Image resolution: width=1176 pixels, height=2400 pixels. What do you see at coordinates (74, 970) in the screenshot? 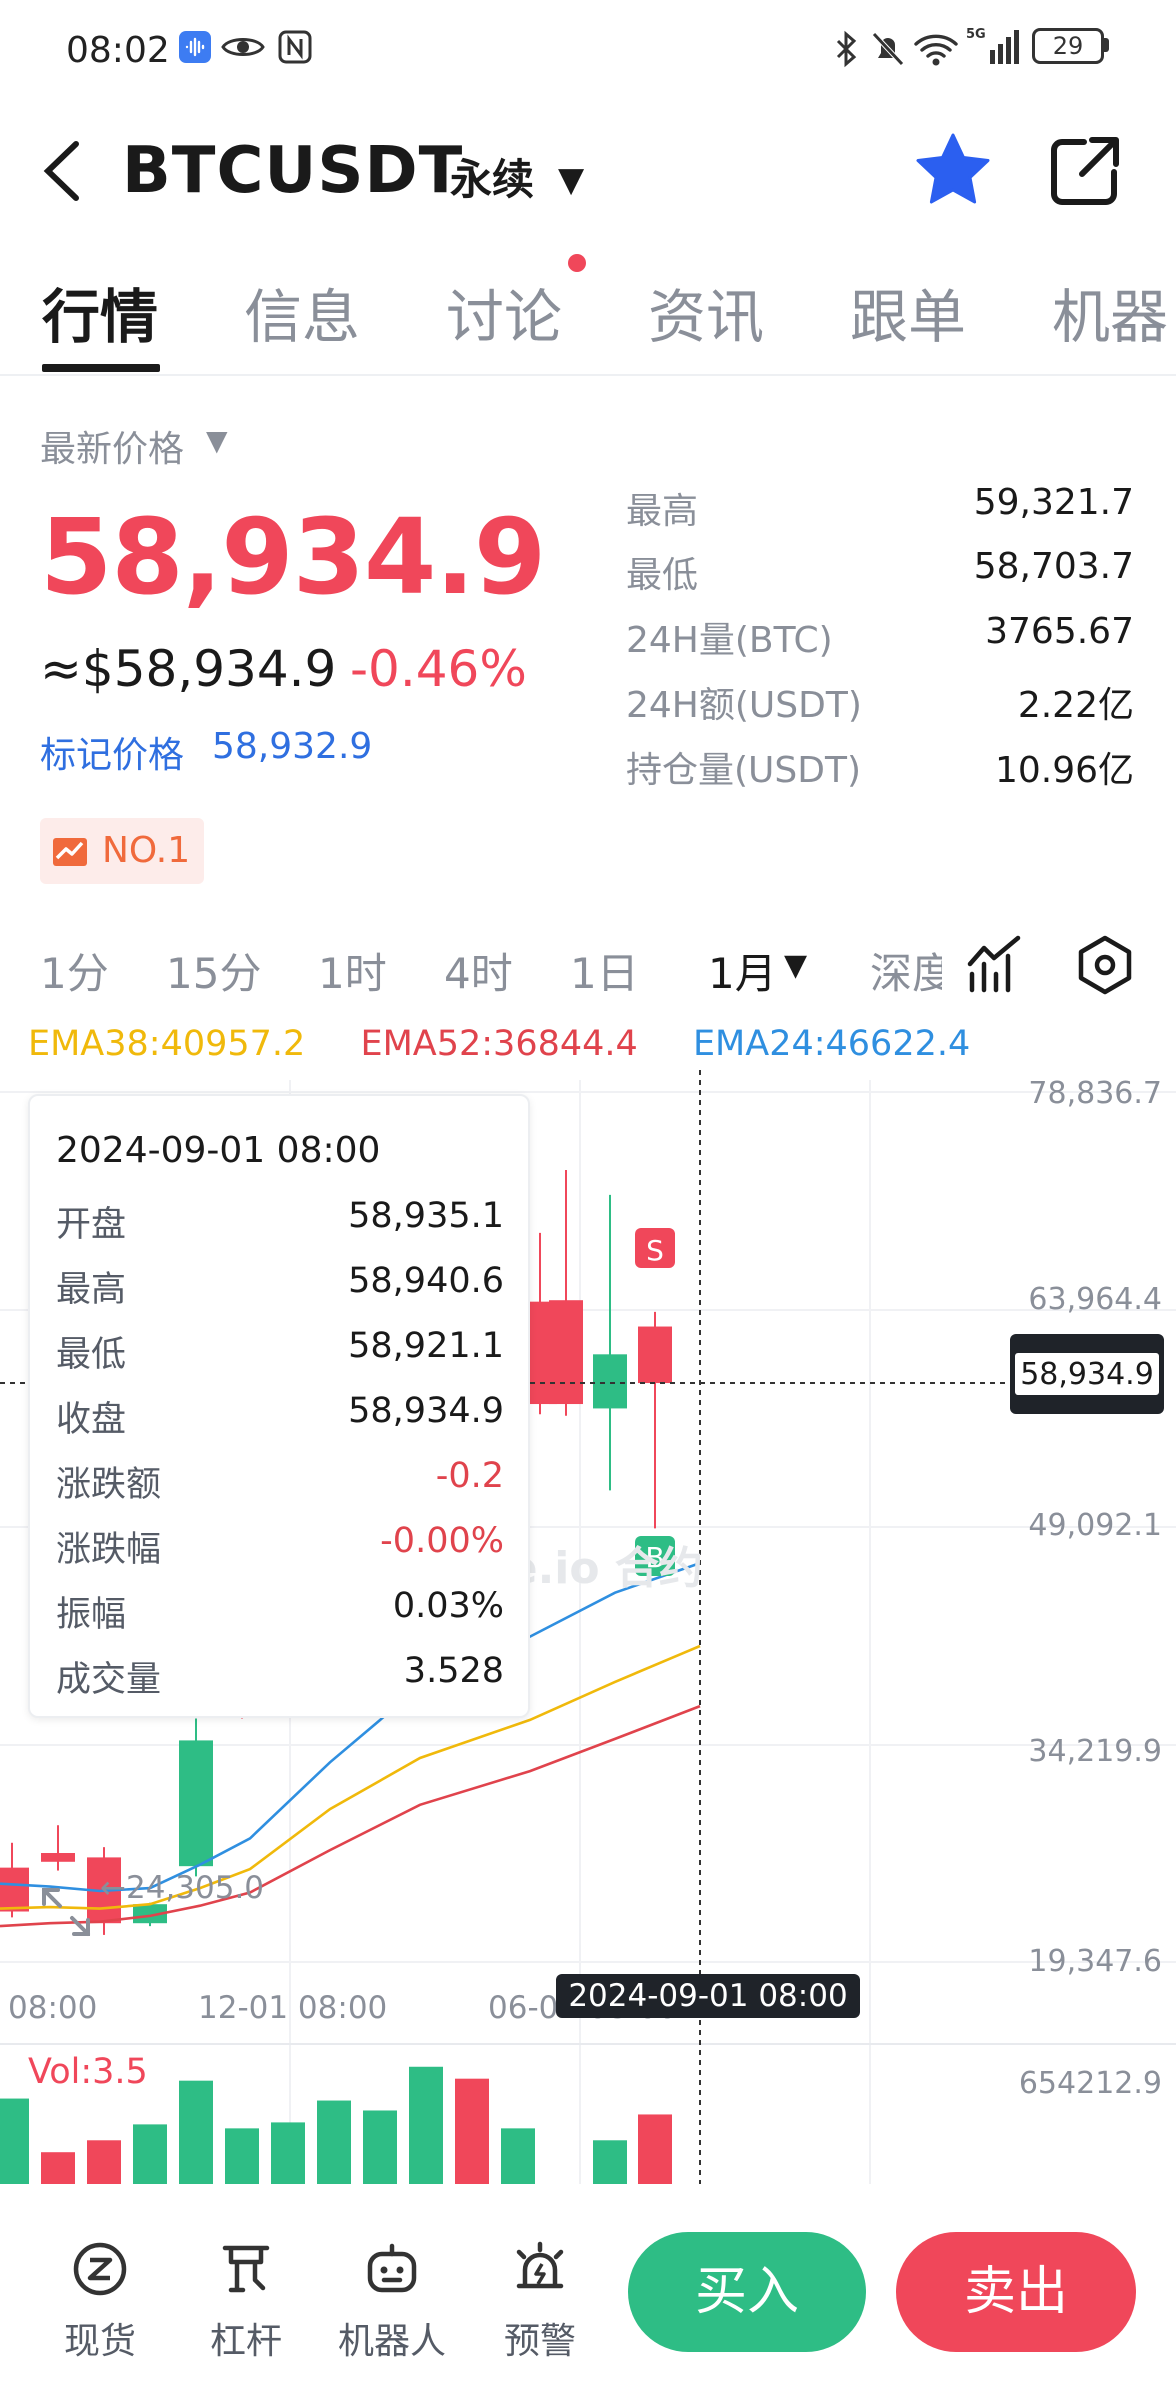
I see `interval-1m: 1分` at bounding box center [74, 970].